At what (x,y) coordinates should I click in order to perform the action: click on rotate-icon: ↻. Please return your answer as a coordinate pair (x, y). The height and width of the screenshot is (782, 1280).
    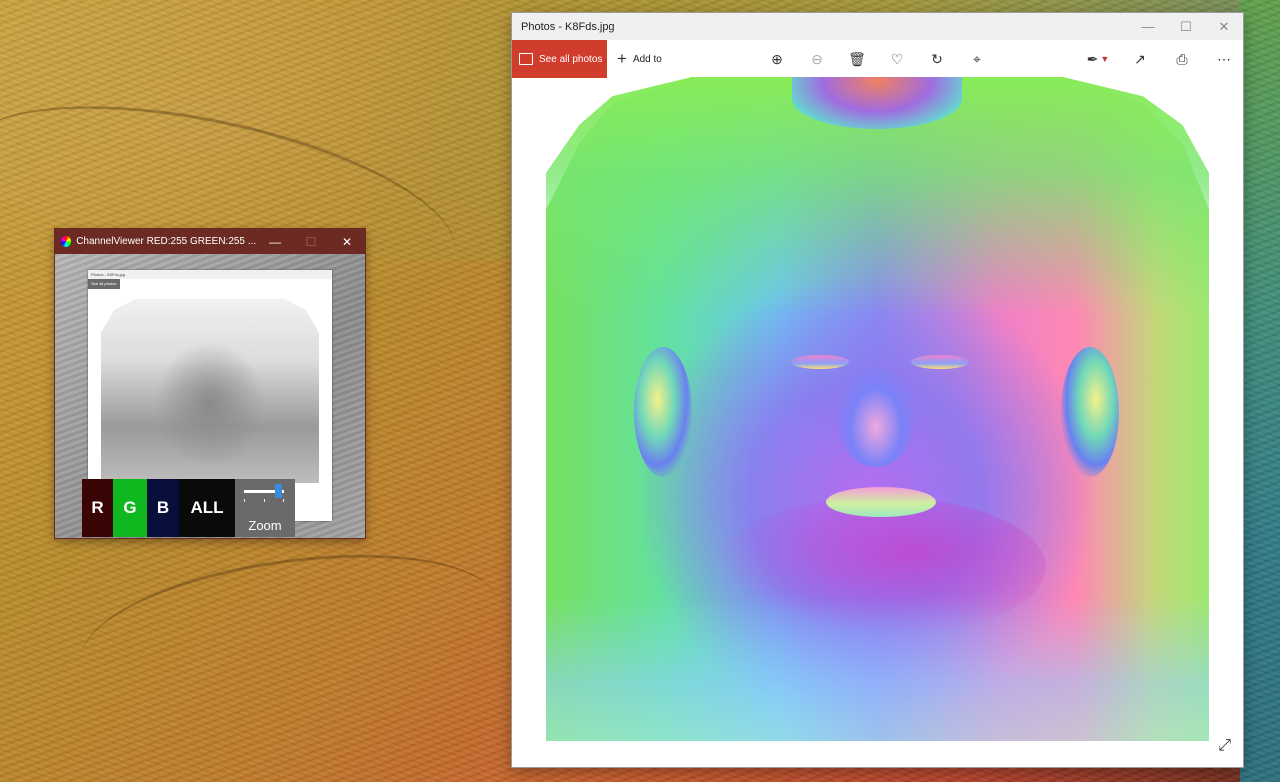
    Looking at the image, I should click on (937, 59).